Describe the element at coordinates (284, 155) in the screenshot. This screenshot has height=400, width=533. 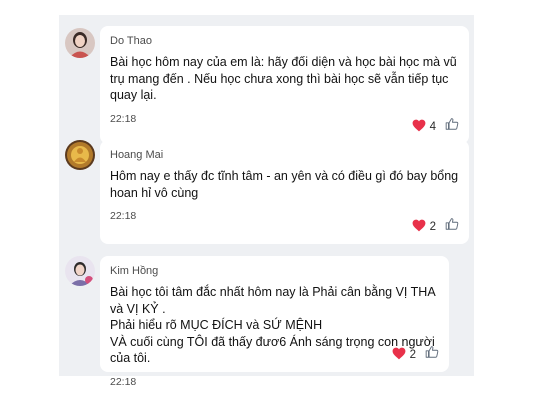
I see `comment-author: Hoang Mai` at that location.